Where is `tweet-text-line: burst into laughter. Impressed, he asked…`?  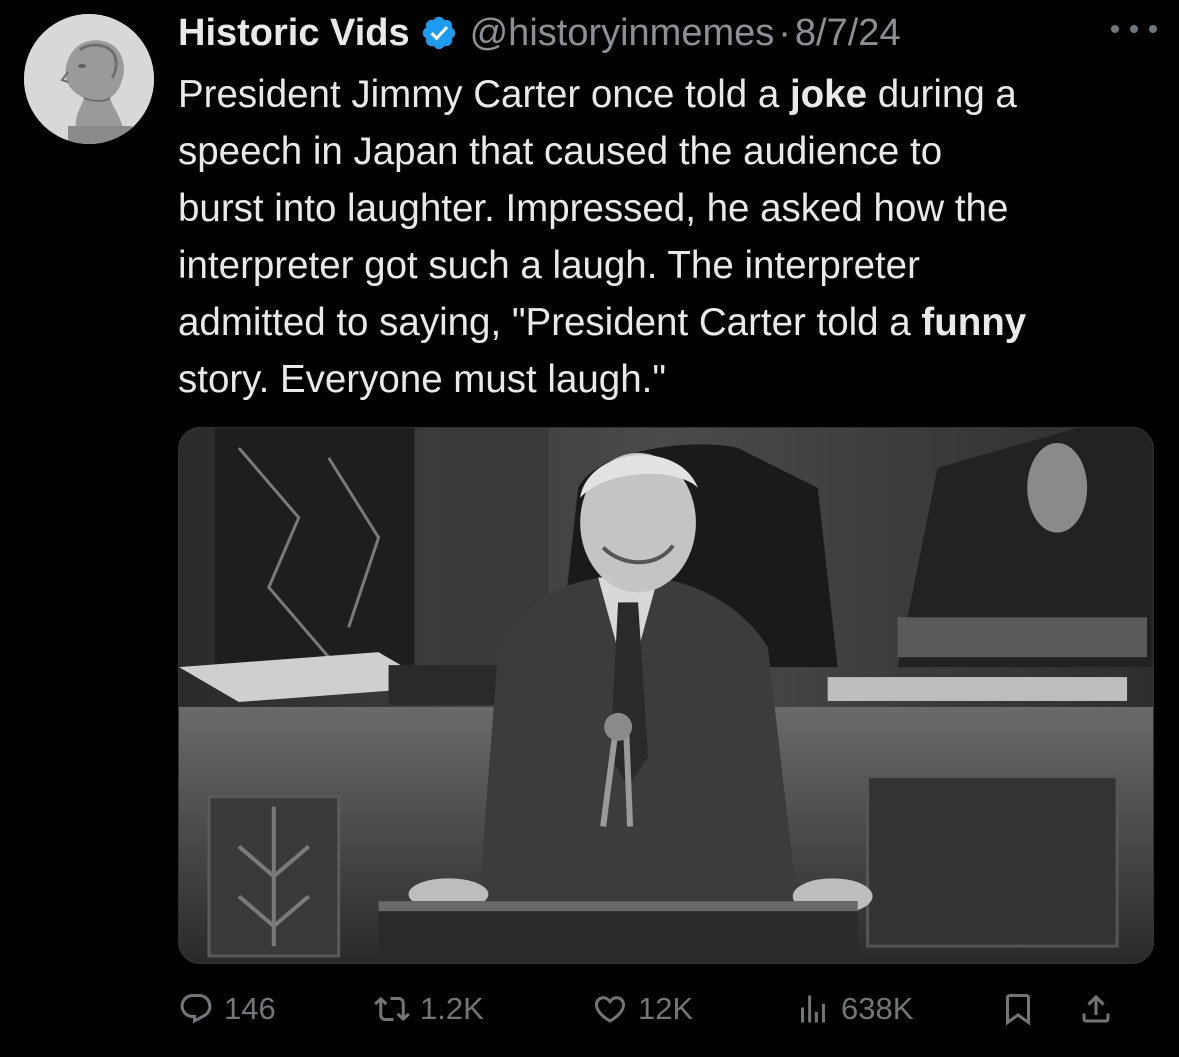
tweet-text-line: burst into laughter. Impressed, he asked… is located at coordinates (673, 208).